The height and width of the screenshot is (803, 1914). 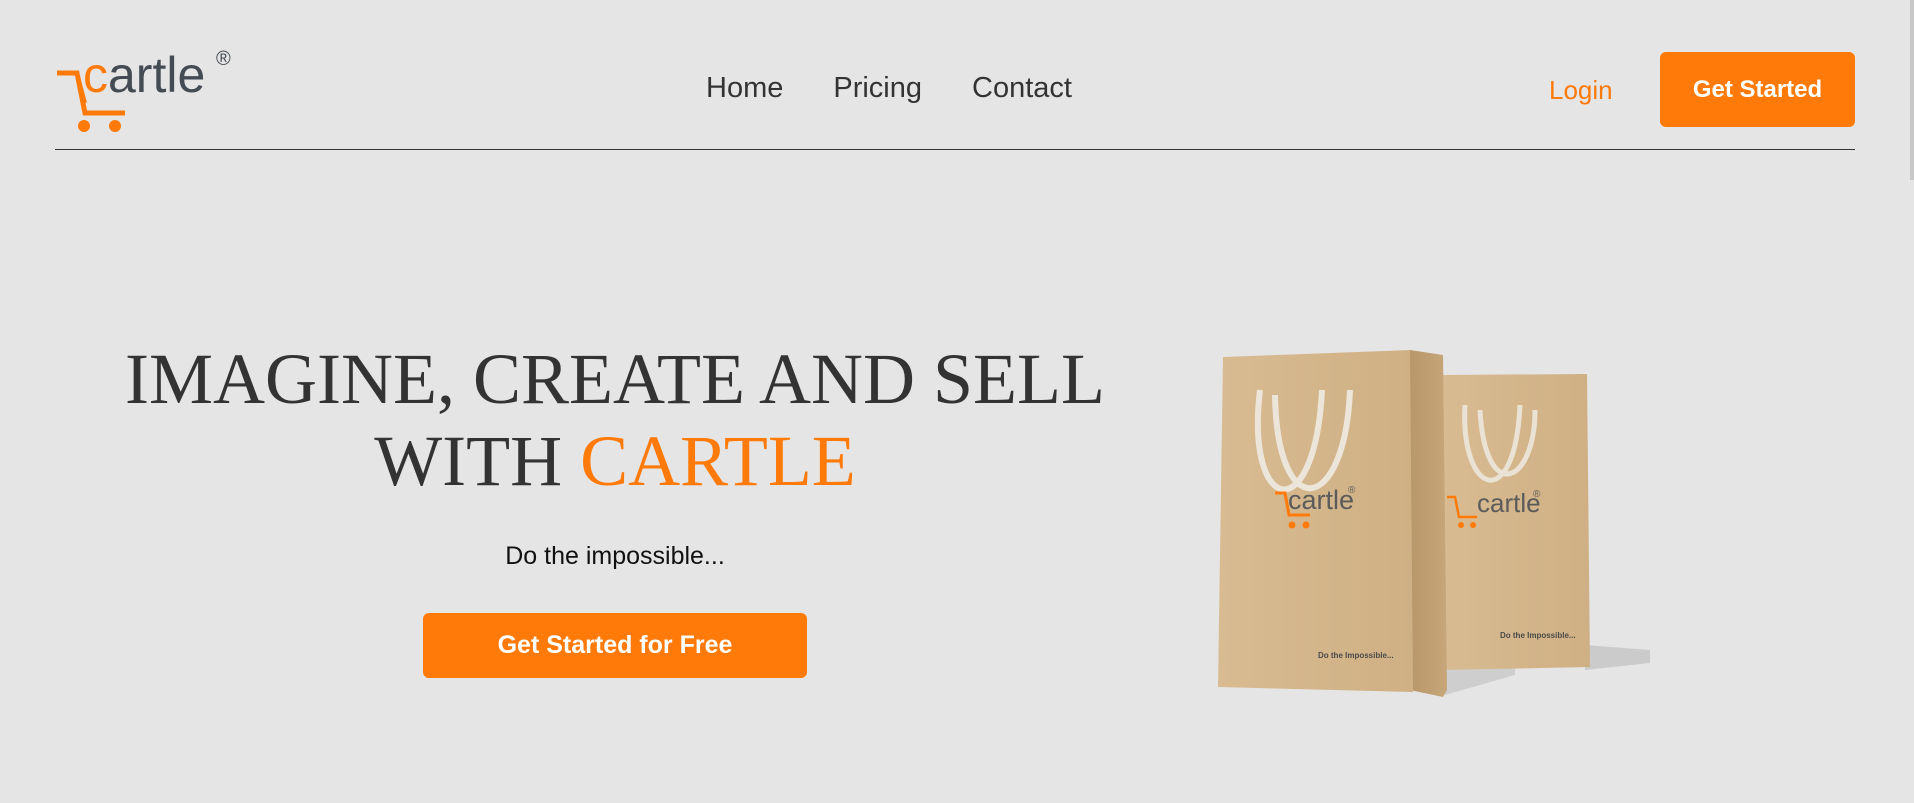 What do you see at coordinates (477, 461) in the screenshot?
I see `hero-title-line2: WITH` at bounding box center [477, 461].